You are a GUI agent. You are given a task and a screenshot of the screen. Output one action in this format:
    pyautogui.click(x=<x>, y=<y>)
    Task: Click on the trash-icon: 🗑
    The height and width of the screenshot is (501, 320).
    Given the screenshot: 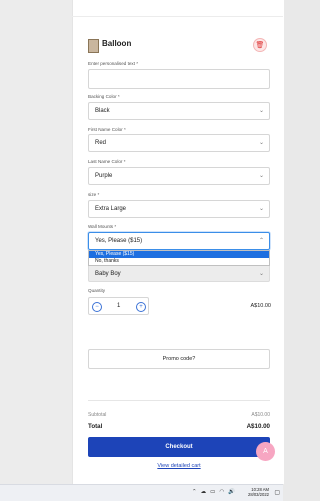 What is the action you would take?
    pyautogui.click(x=260, y=45)
    